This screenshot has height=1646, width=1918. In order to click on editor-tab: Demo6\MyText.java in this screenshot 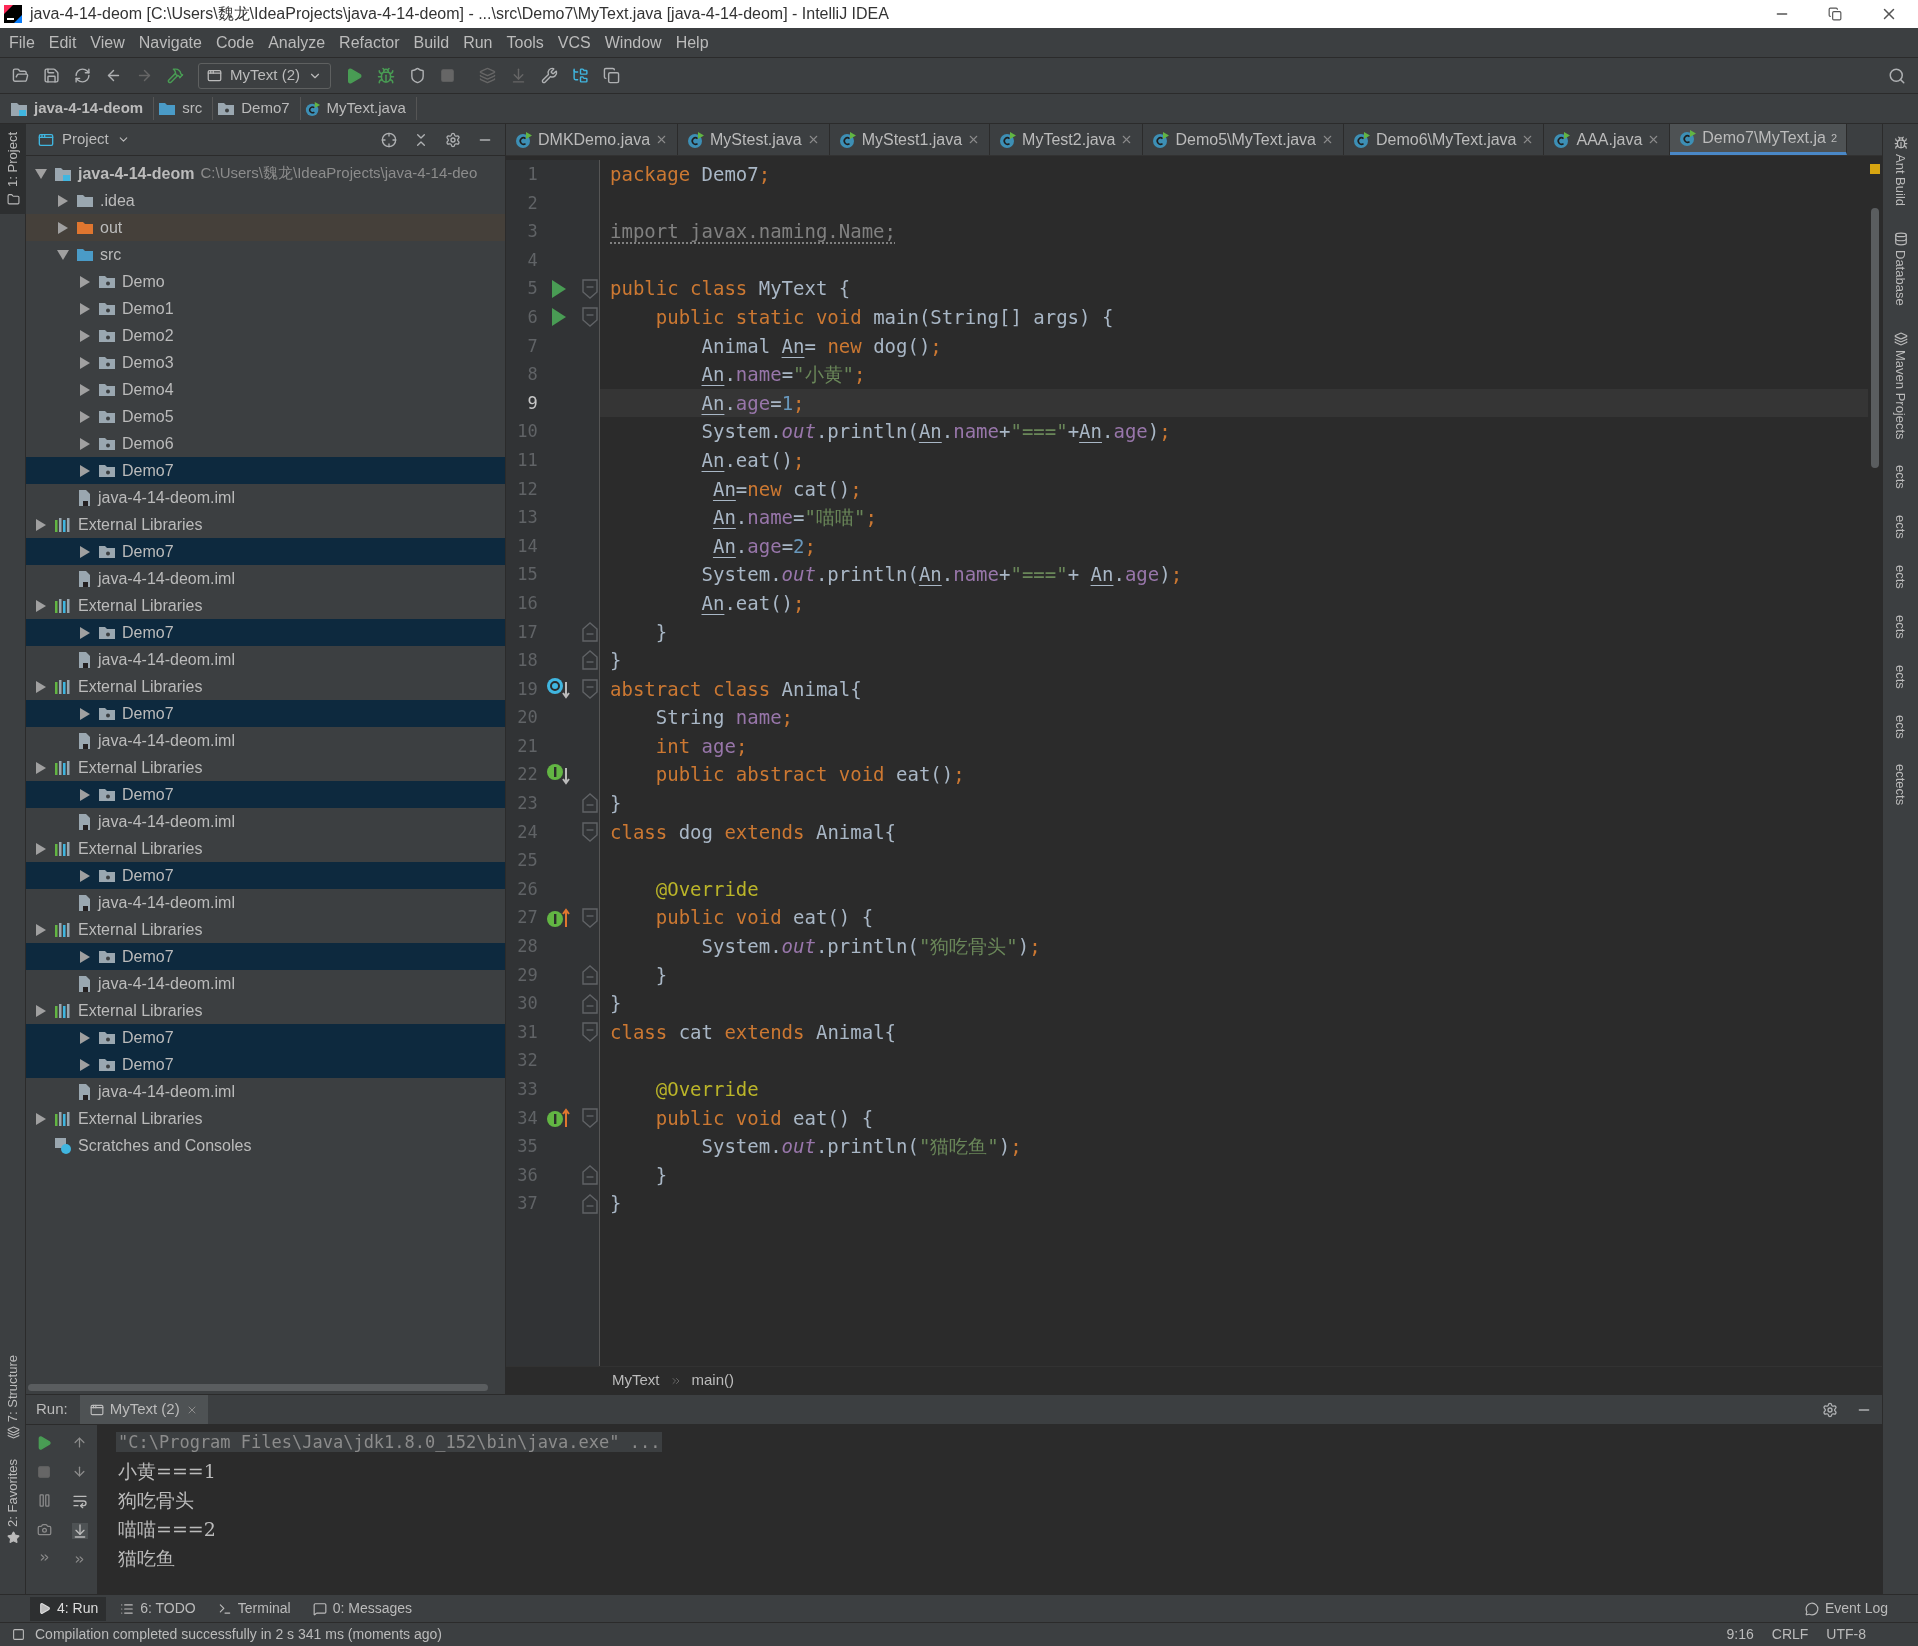, I will do `click(1444, 139)`.